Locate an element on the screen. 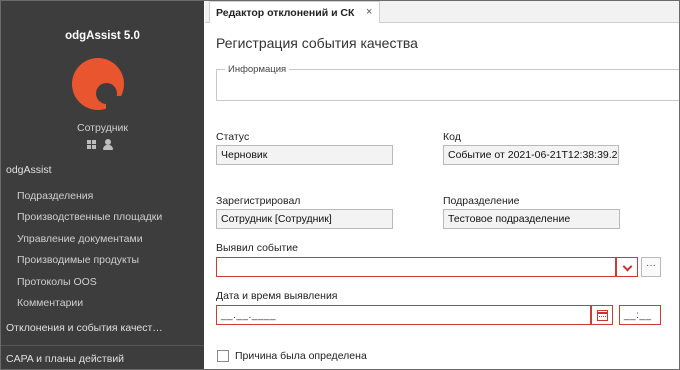 Image resolution: width=680 pixels, height=370 pixels. page-title: Регистрация события качества is located at coordinates (317, 43).